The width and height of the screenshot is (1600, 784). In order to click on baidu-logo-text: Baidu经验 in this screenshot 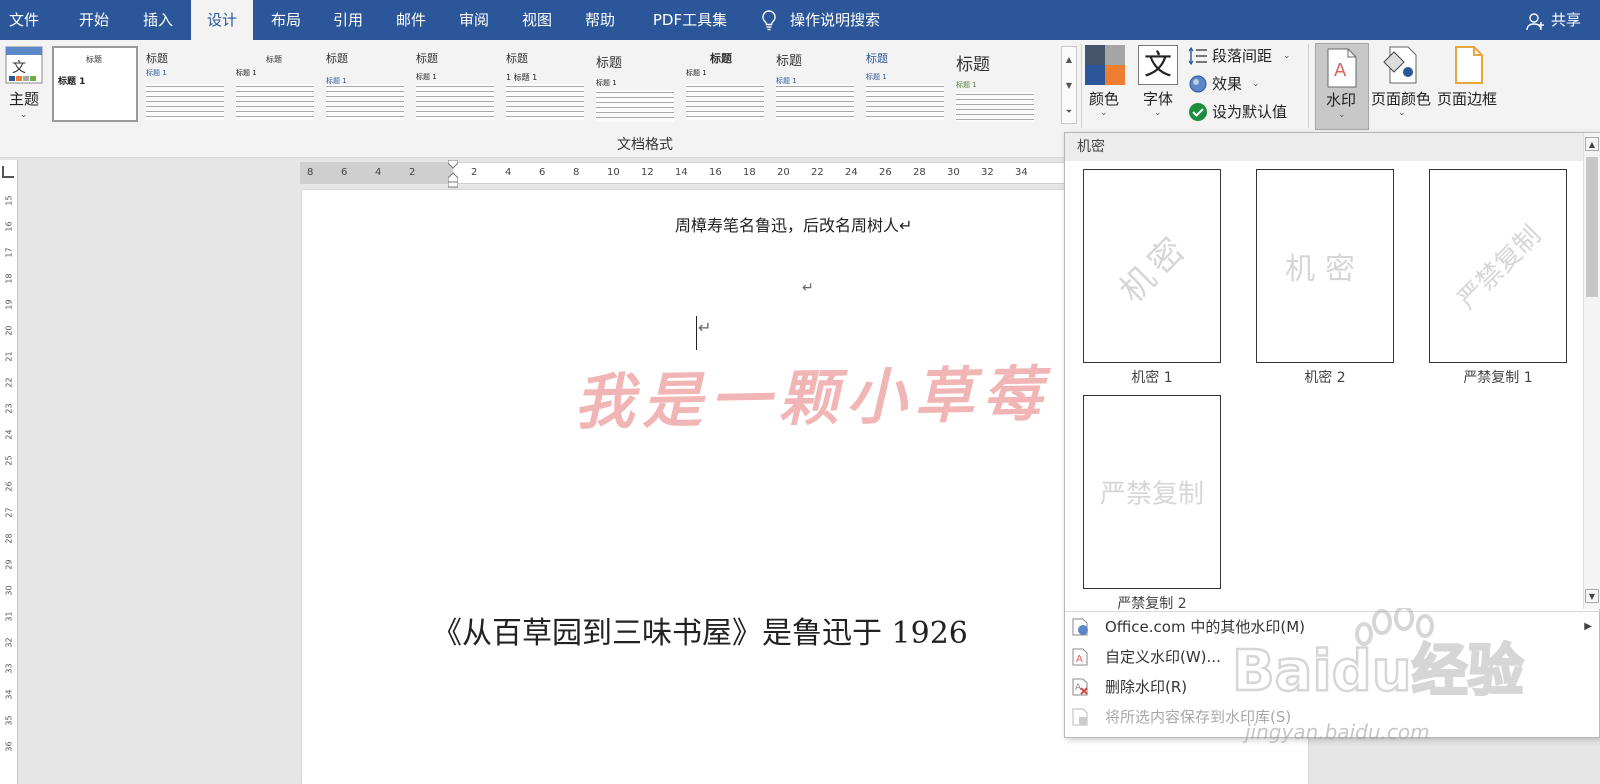, I will do `click(1378, 671)`.